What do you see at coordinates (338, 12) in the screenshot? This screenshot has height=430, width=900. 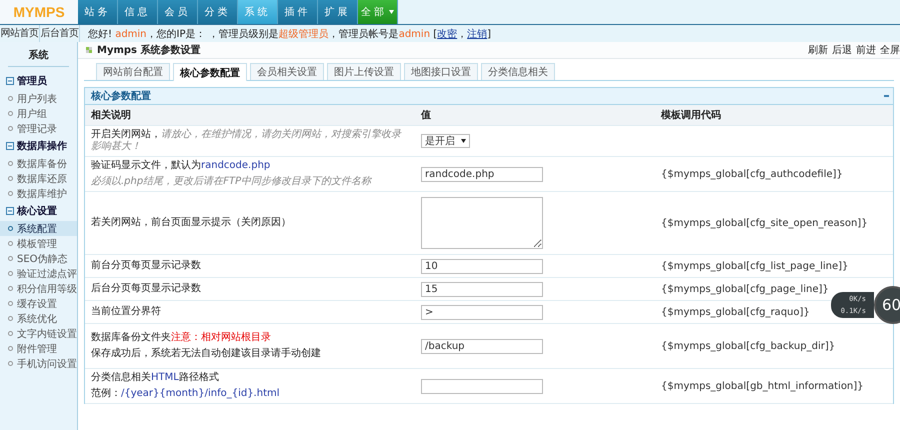 I see `nav-tab: 扩展` at bounding box center [338, 12].